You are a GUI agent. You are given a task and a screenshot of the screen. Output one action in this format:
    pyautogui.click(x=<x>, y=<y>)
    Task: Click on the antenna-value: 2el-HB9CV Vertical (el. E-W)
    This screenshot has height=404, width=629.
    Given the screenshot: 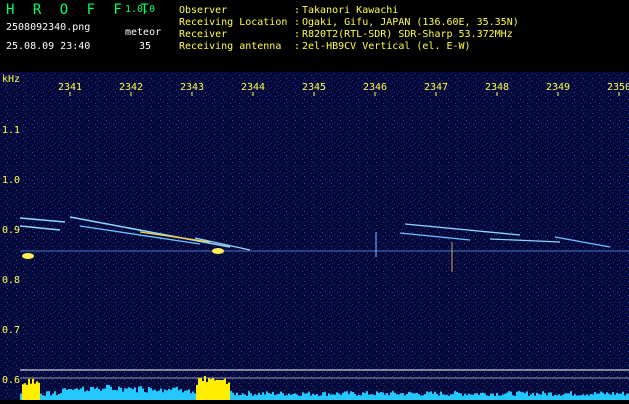 What is the action you would take?
    pyautogui.click(x=386, y=46)
    